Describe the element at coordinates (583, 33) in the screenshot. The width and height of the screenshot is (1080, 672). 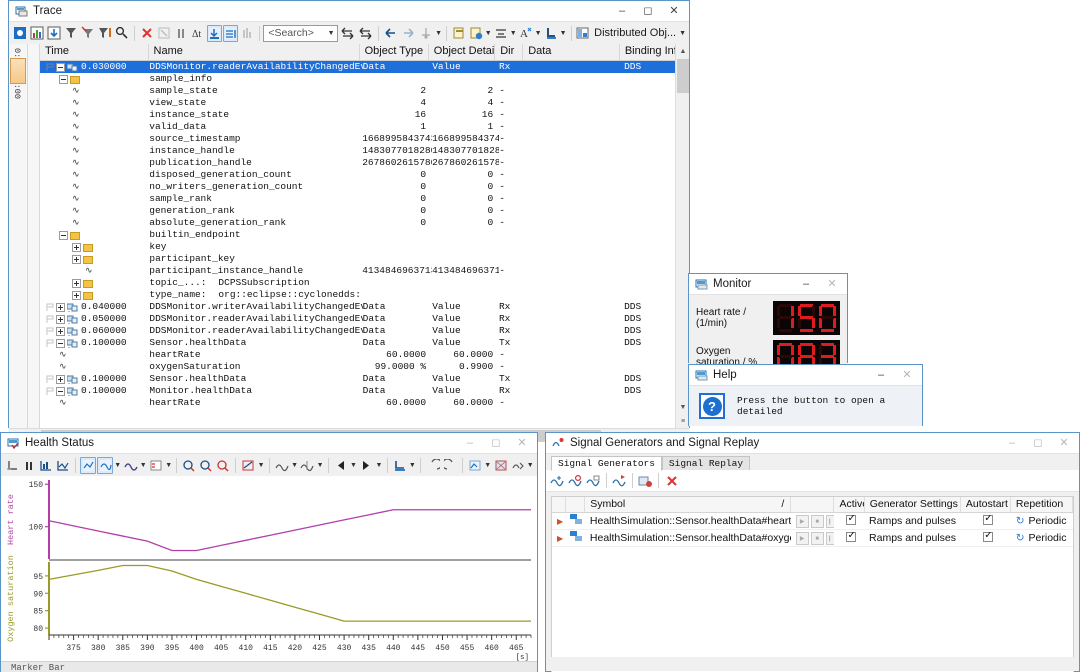
I see `distributed-objects-icon` at that location.